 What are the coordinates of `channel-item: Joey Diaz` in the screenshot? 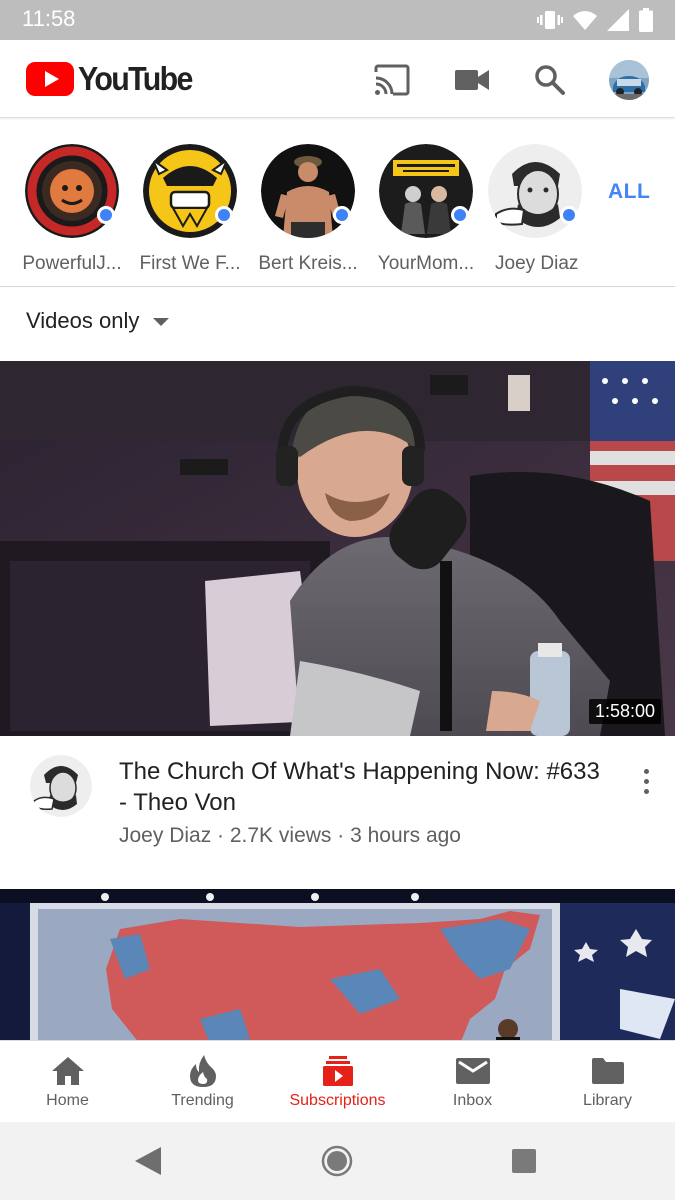 It's located at (535, 209).